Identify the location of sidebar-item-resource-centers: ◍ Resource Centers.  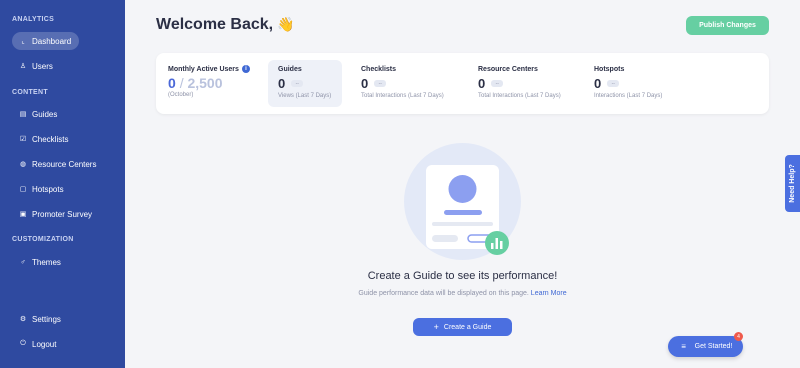
(64, 164).